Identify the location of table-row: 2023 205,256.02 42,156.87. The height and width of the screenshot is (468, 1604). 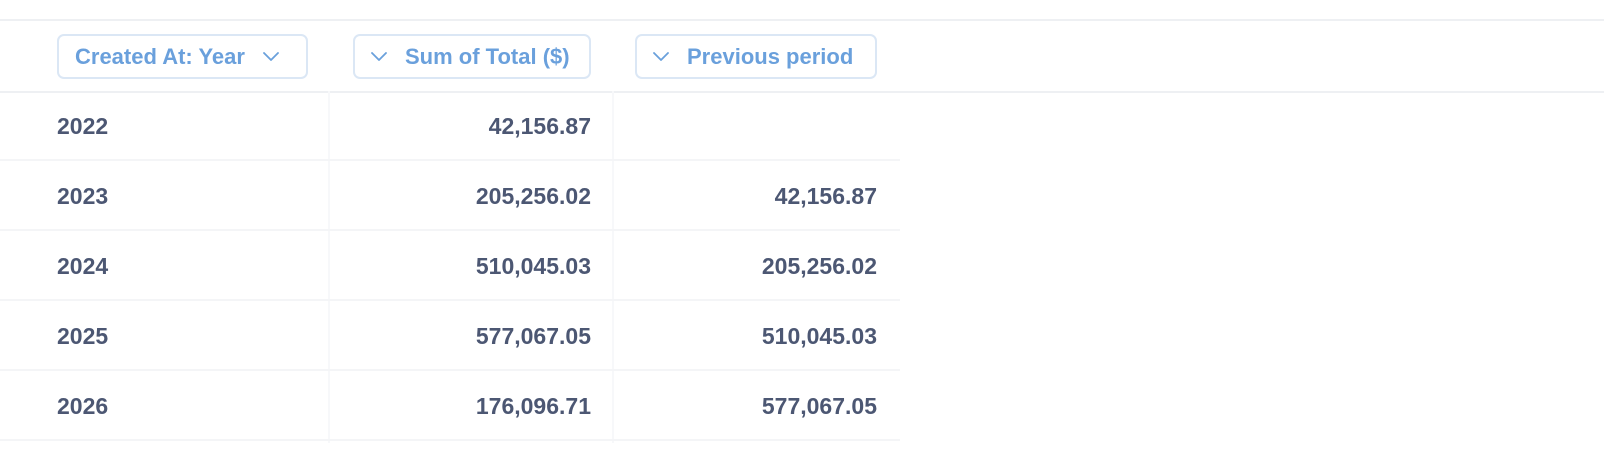
(450, 196).